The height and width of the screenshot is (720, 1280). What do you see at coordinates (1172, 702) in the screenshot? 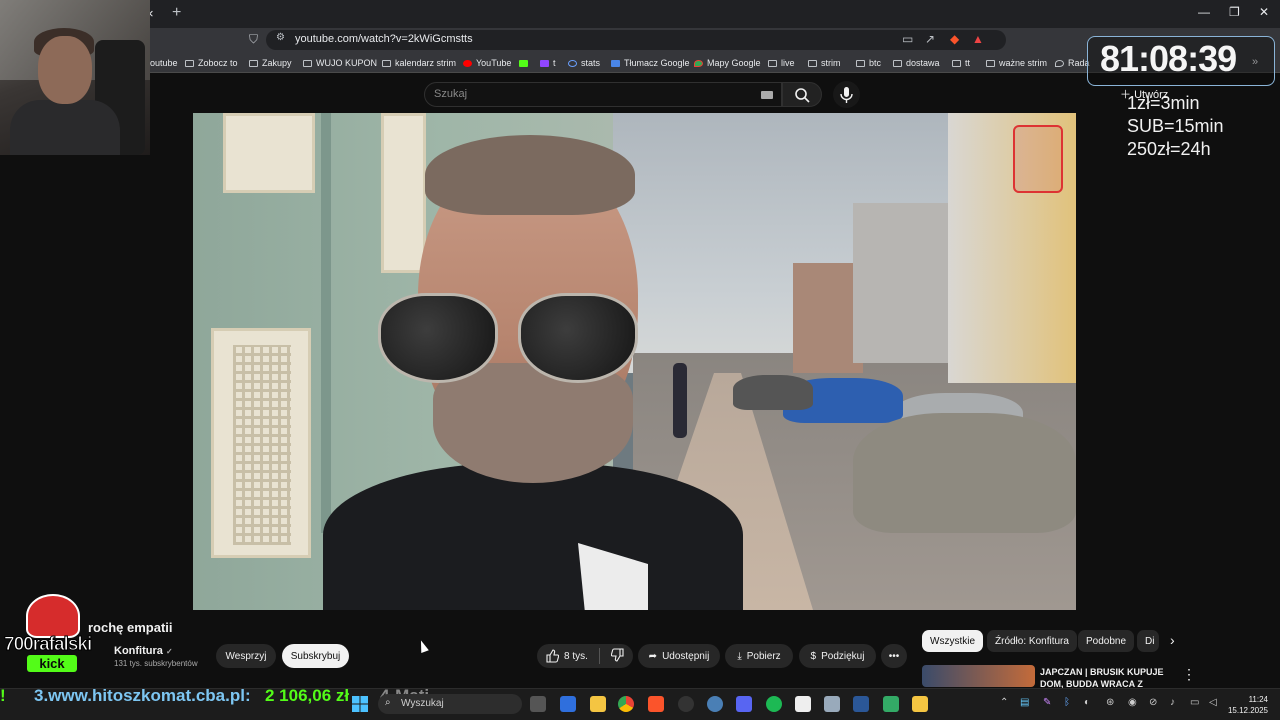
I see `mic-tray-icon: ♪` at bounding box center [1172, 702].